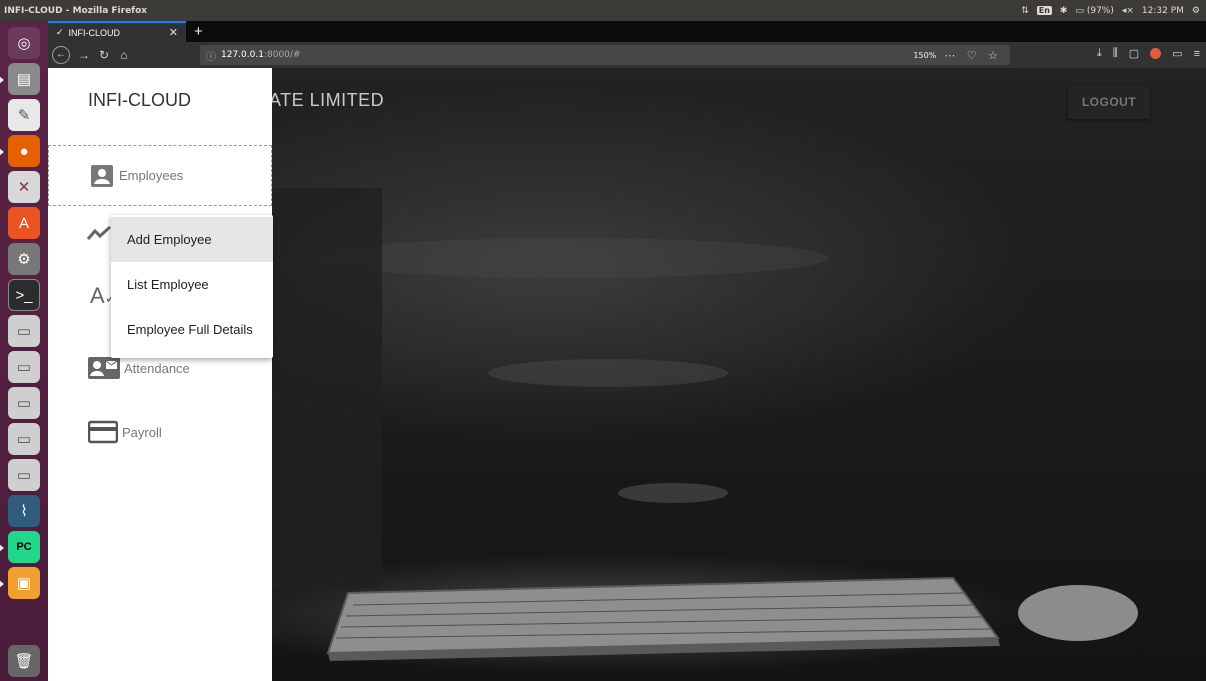 This screenshot has width=1206, height=681. What do you see at coordinates (1044, 10) in the screenshot?
I see `keyboard-layout-indicator: En` at bounding box center [1044, 10].